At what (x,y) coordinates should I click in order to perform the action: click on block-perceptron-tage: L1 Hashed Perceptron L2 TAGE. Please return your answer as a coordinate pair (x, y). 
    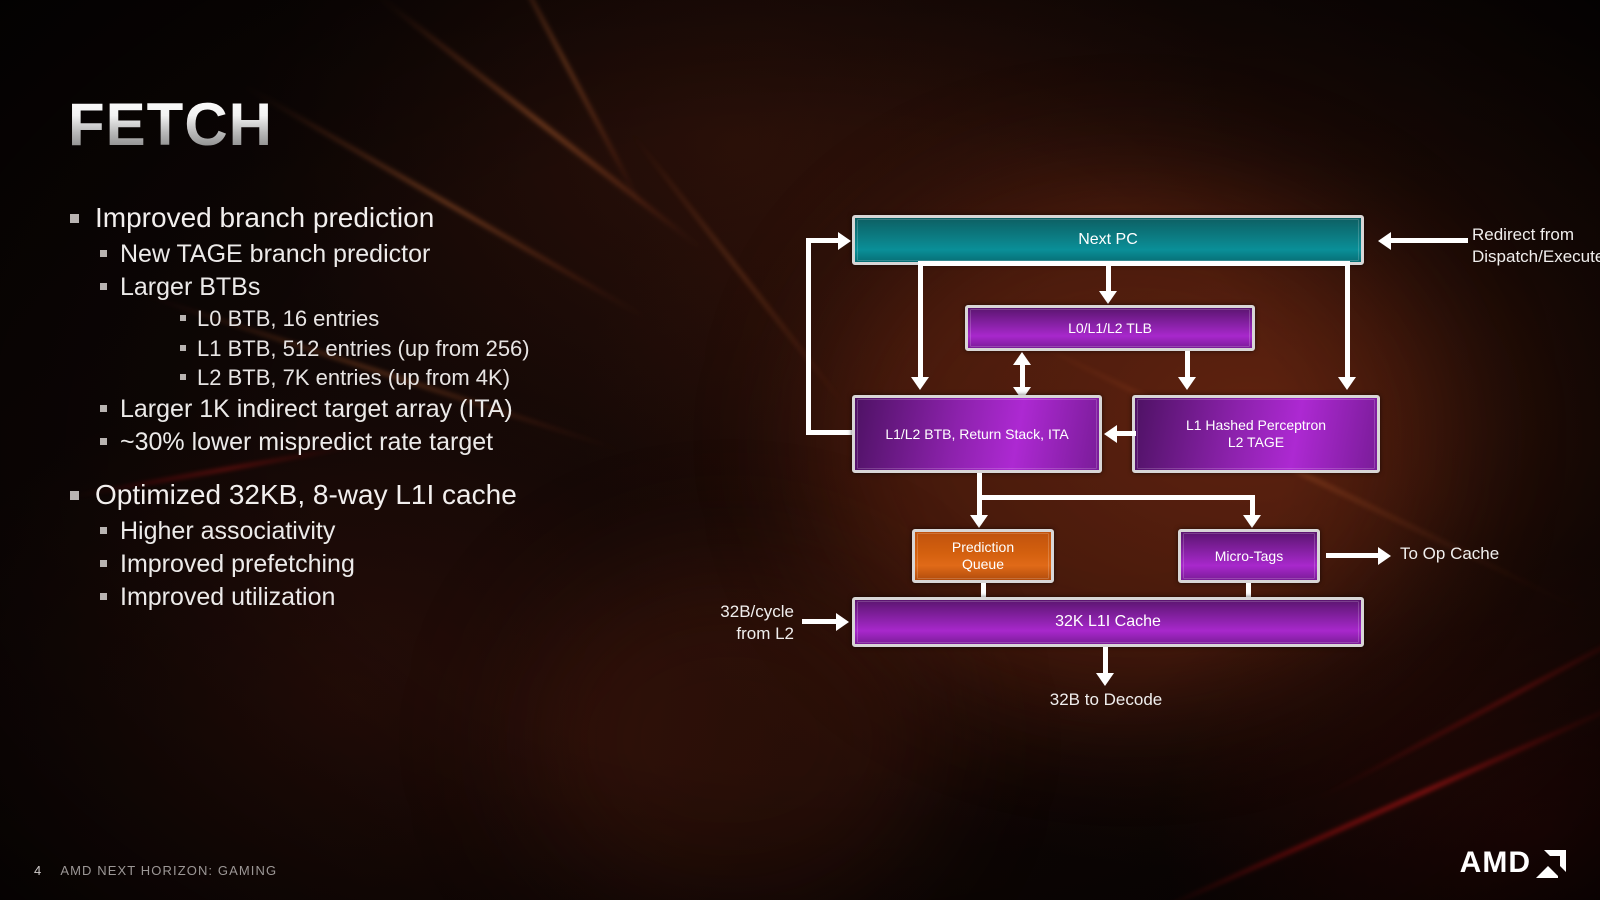
    Looking at the image, I should click on (1256, 434).